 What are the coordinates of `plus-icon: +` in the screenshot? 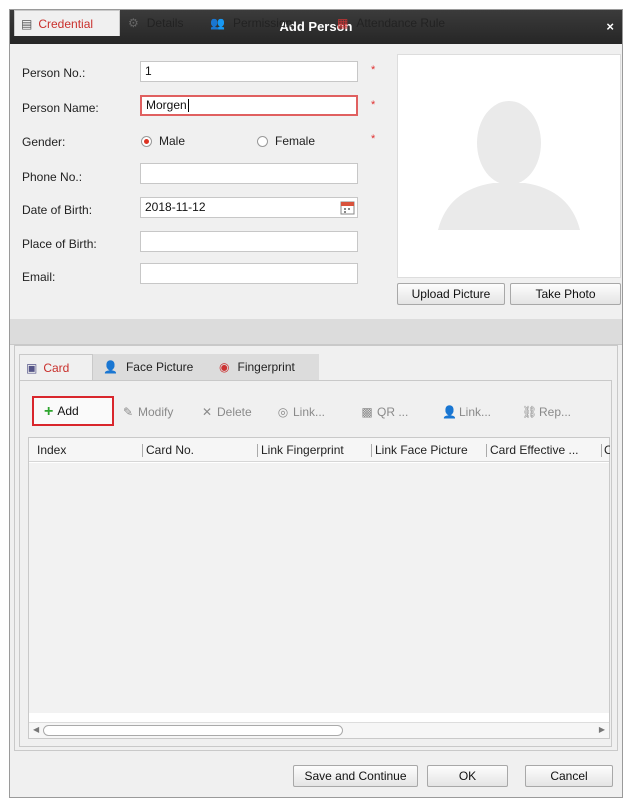 It's located at (49, 411).